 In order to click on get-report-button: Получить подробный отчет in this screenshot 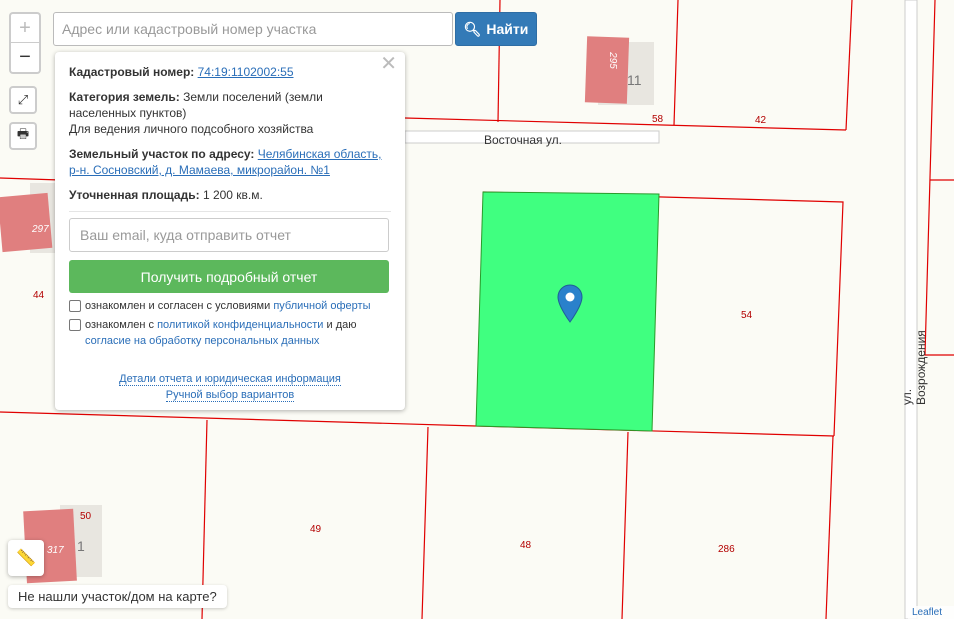, I will do `click(229, 276)`.